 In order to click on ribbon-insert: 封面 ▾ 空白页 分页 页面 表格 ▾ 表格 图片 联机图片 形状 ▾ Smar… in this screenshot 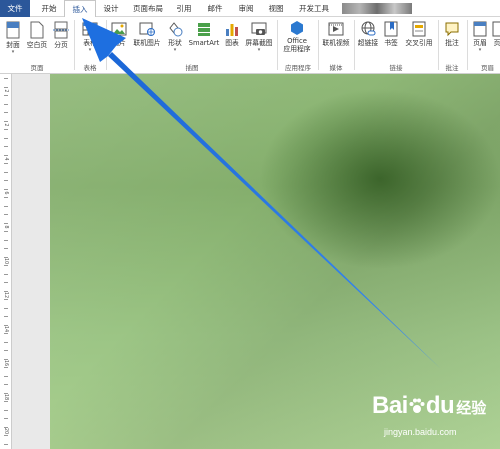, I will do `click(250, 45)`.